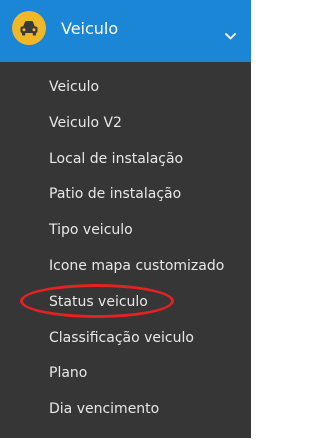 The image size is (320, 442). What do you see at coordinates (125, 31) in the screenshot?
I see `menu-group-header-veiculo: Veiculo` at bounding box center [125, 31].